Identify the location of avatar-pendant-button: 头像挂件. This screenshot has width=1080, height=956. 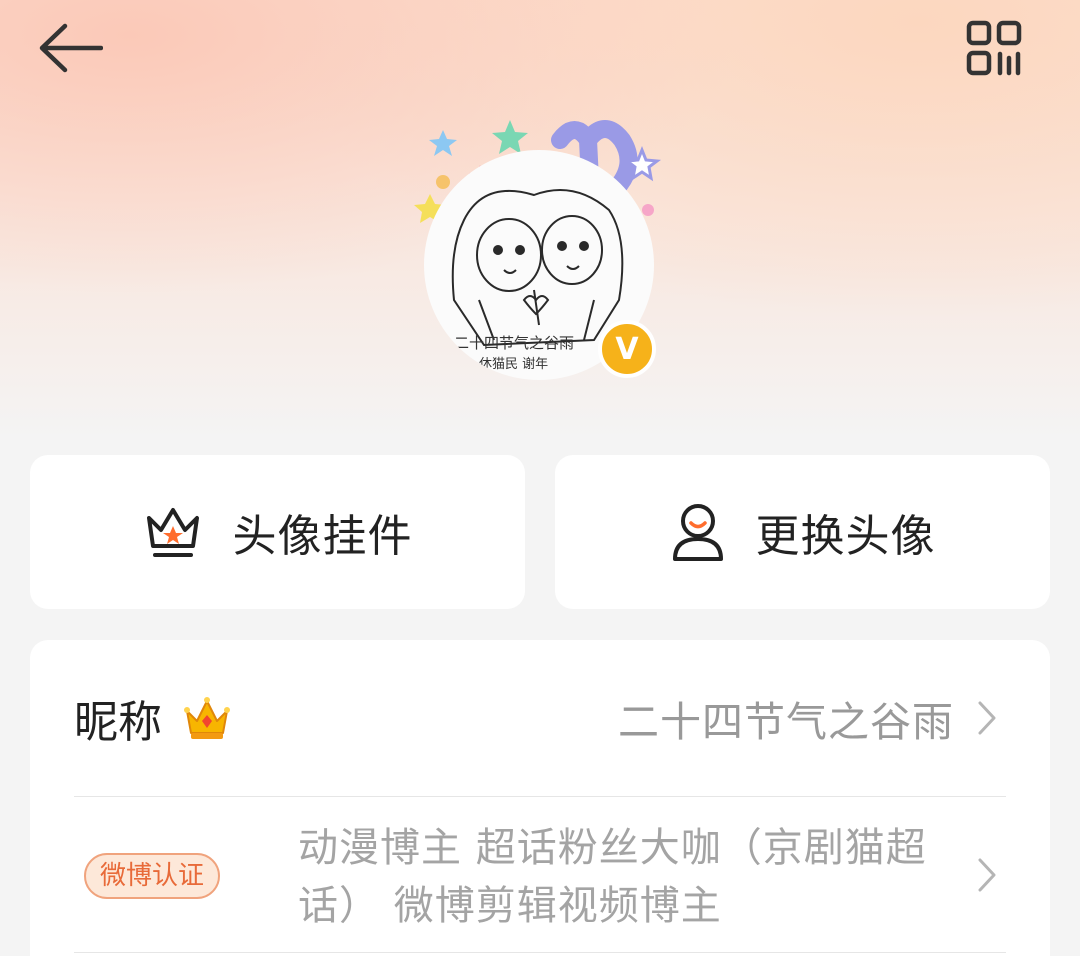
(277, 532).